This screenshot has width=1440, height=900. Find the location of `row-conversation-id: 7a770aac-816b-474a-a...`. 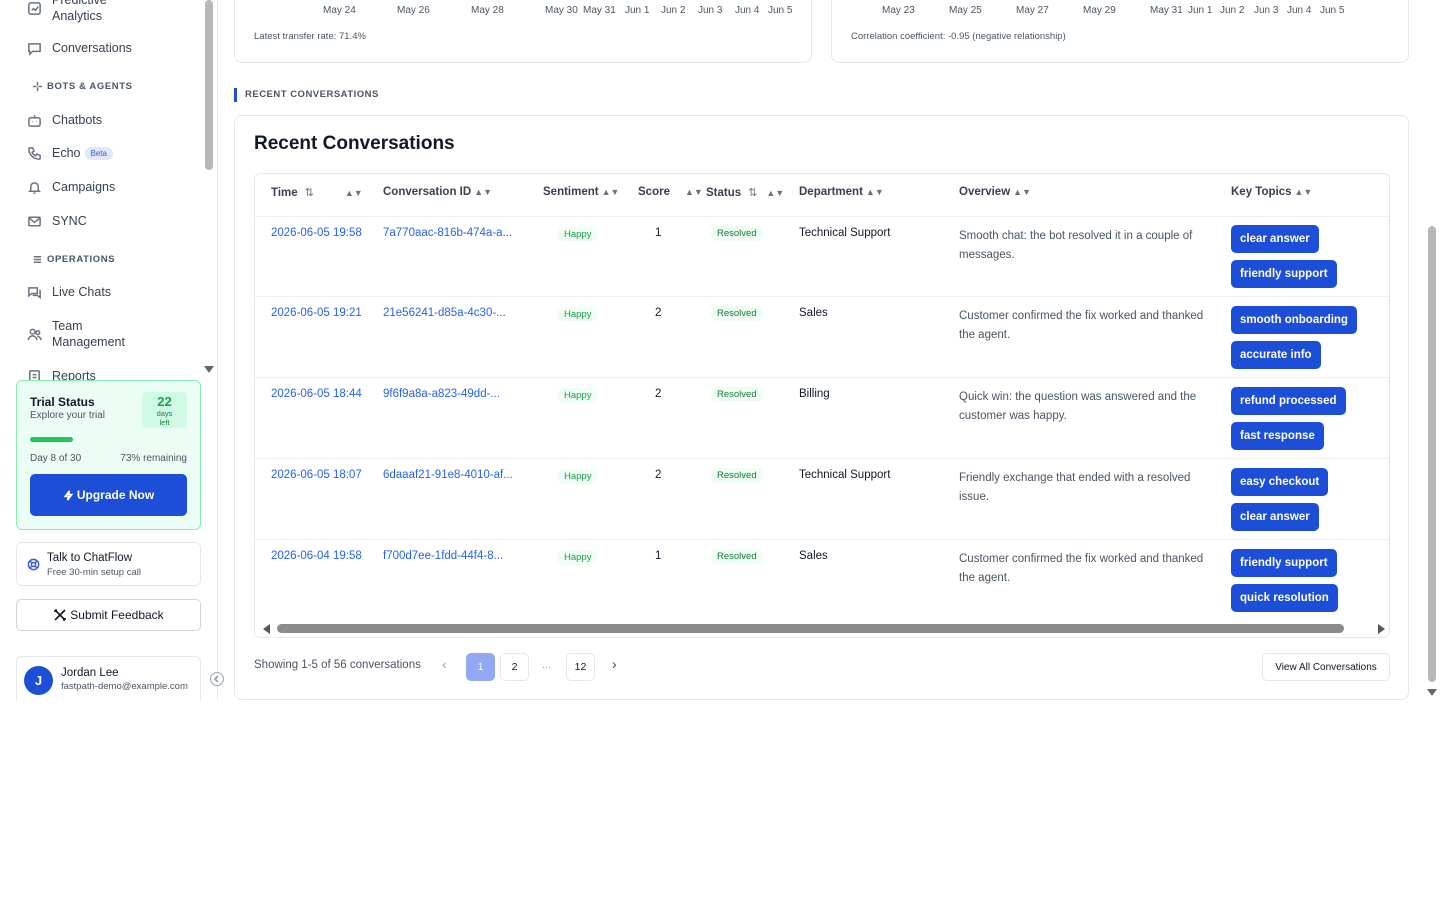

row-conversation-id: 7a770aac-816b-474a-a... is located at coordinates (447, 233).